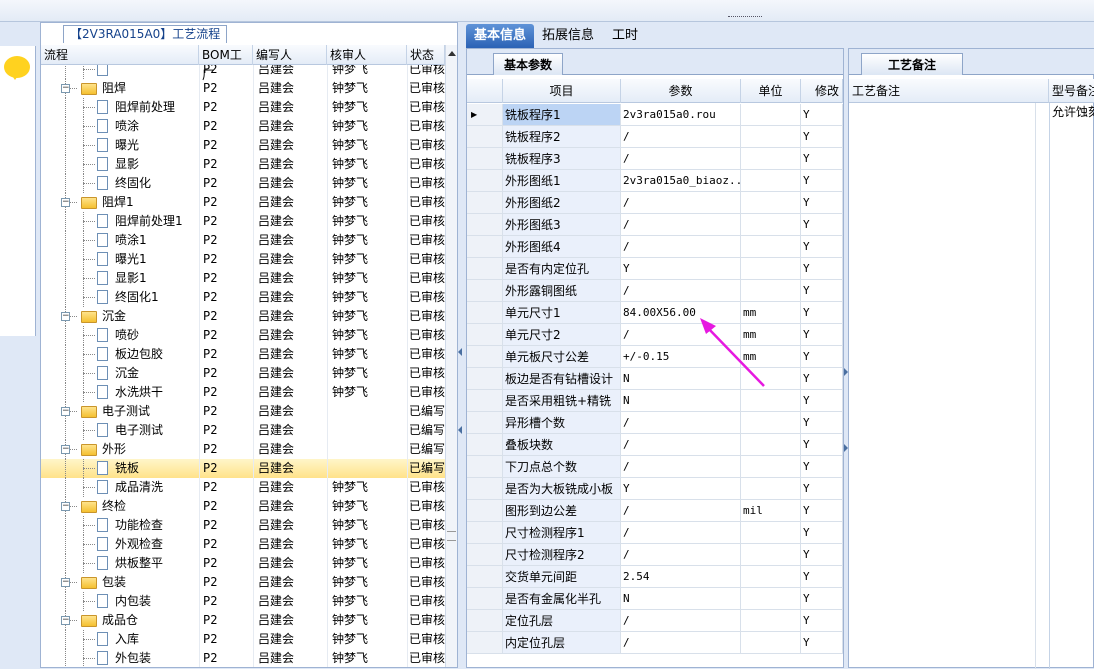 The image size is (1094, 669). What do you see at coordinates (655, 115) in the screenshot?
I see `params-row: ▶ 铣板程序1 2v3ra015a0.rou Y` at bounding box center [655, 115].